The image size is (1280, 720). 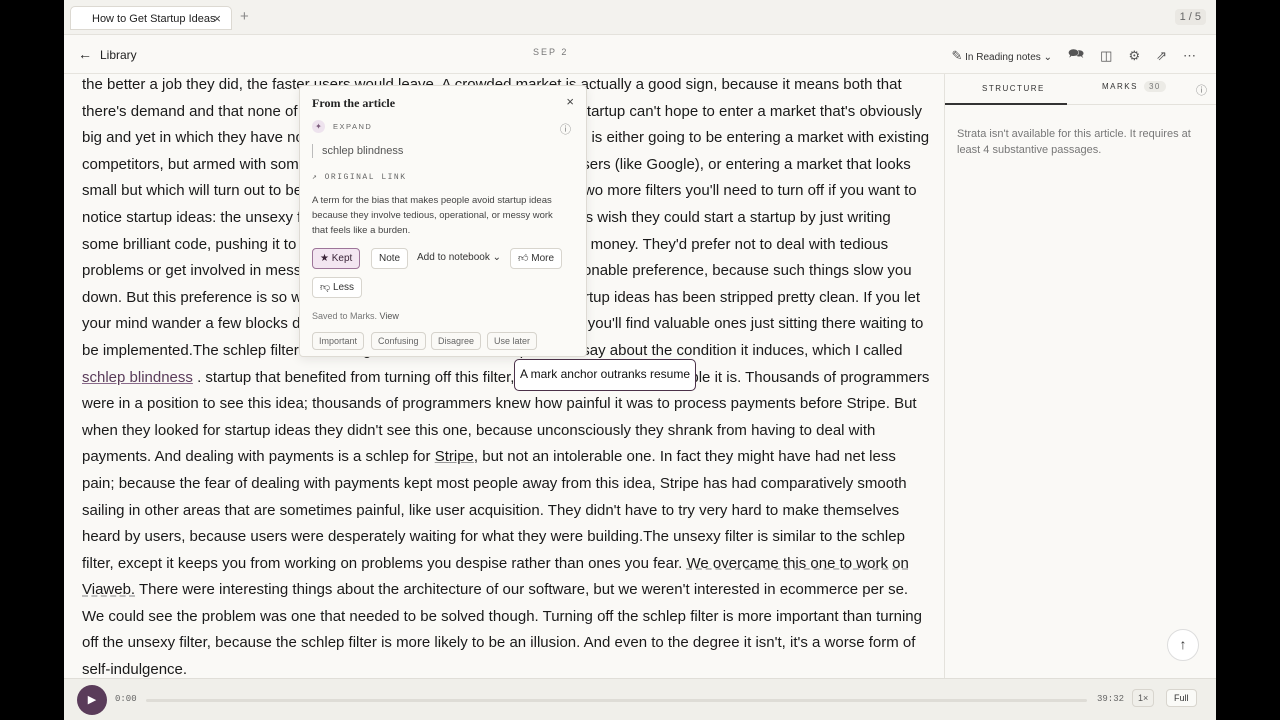 What do you see at coordinates (512, 341) in the screenshot?
I see `chip-use-later: Use later` at bounding box center [512, 341].